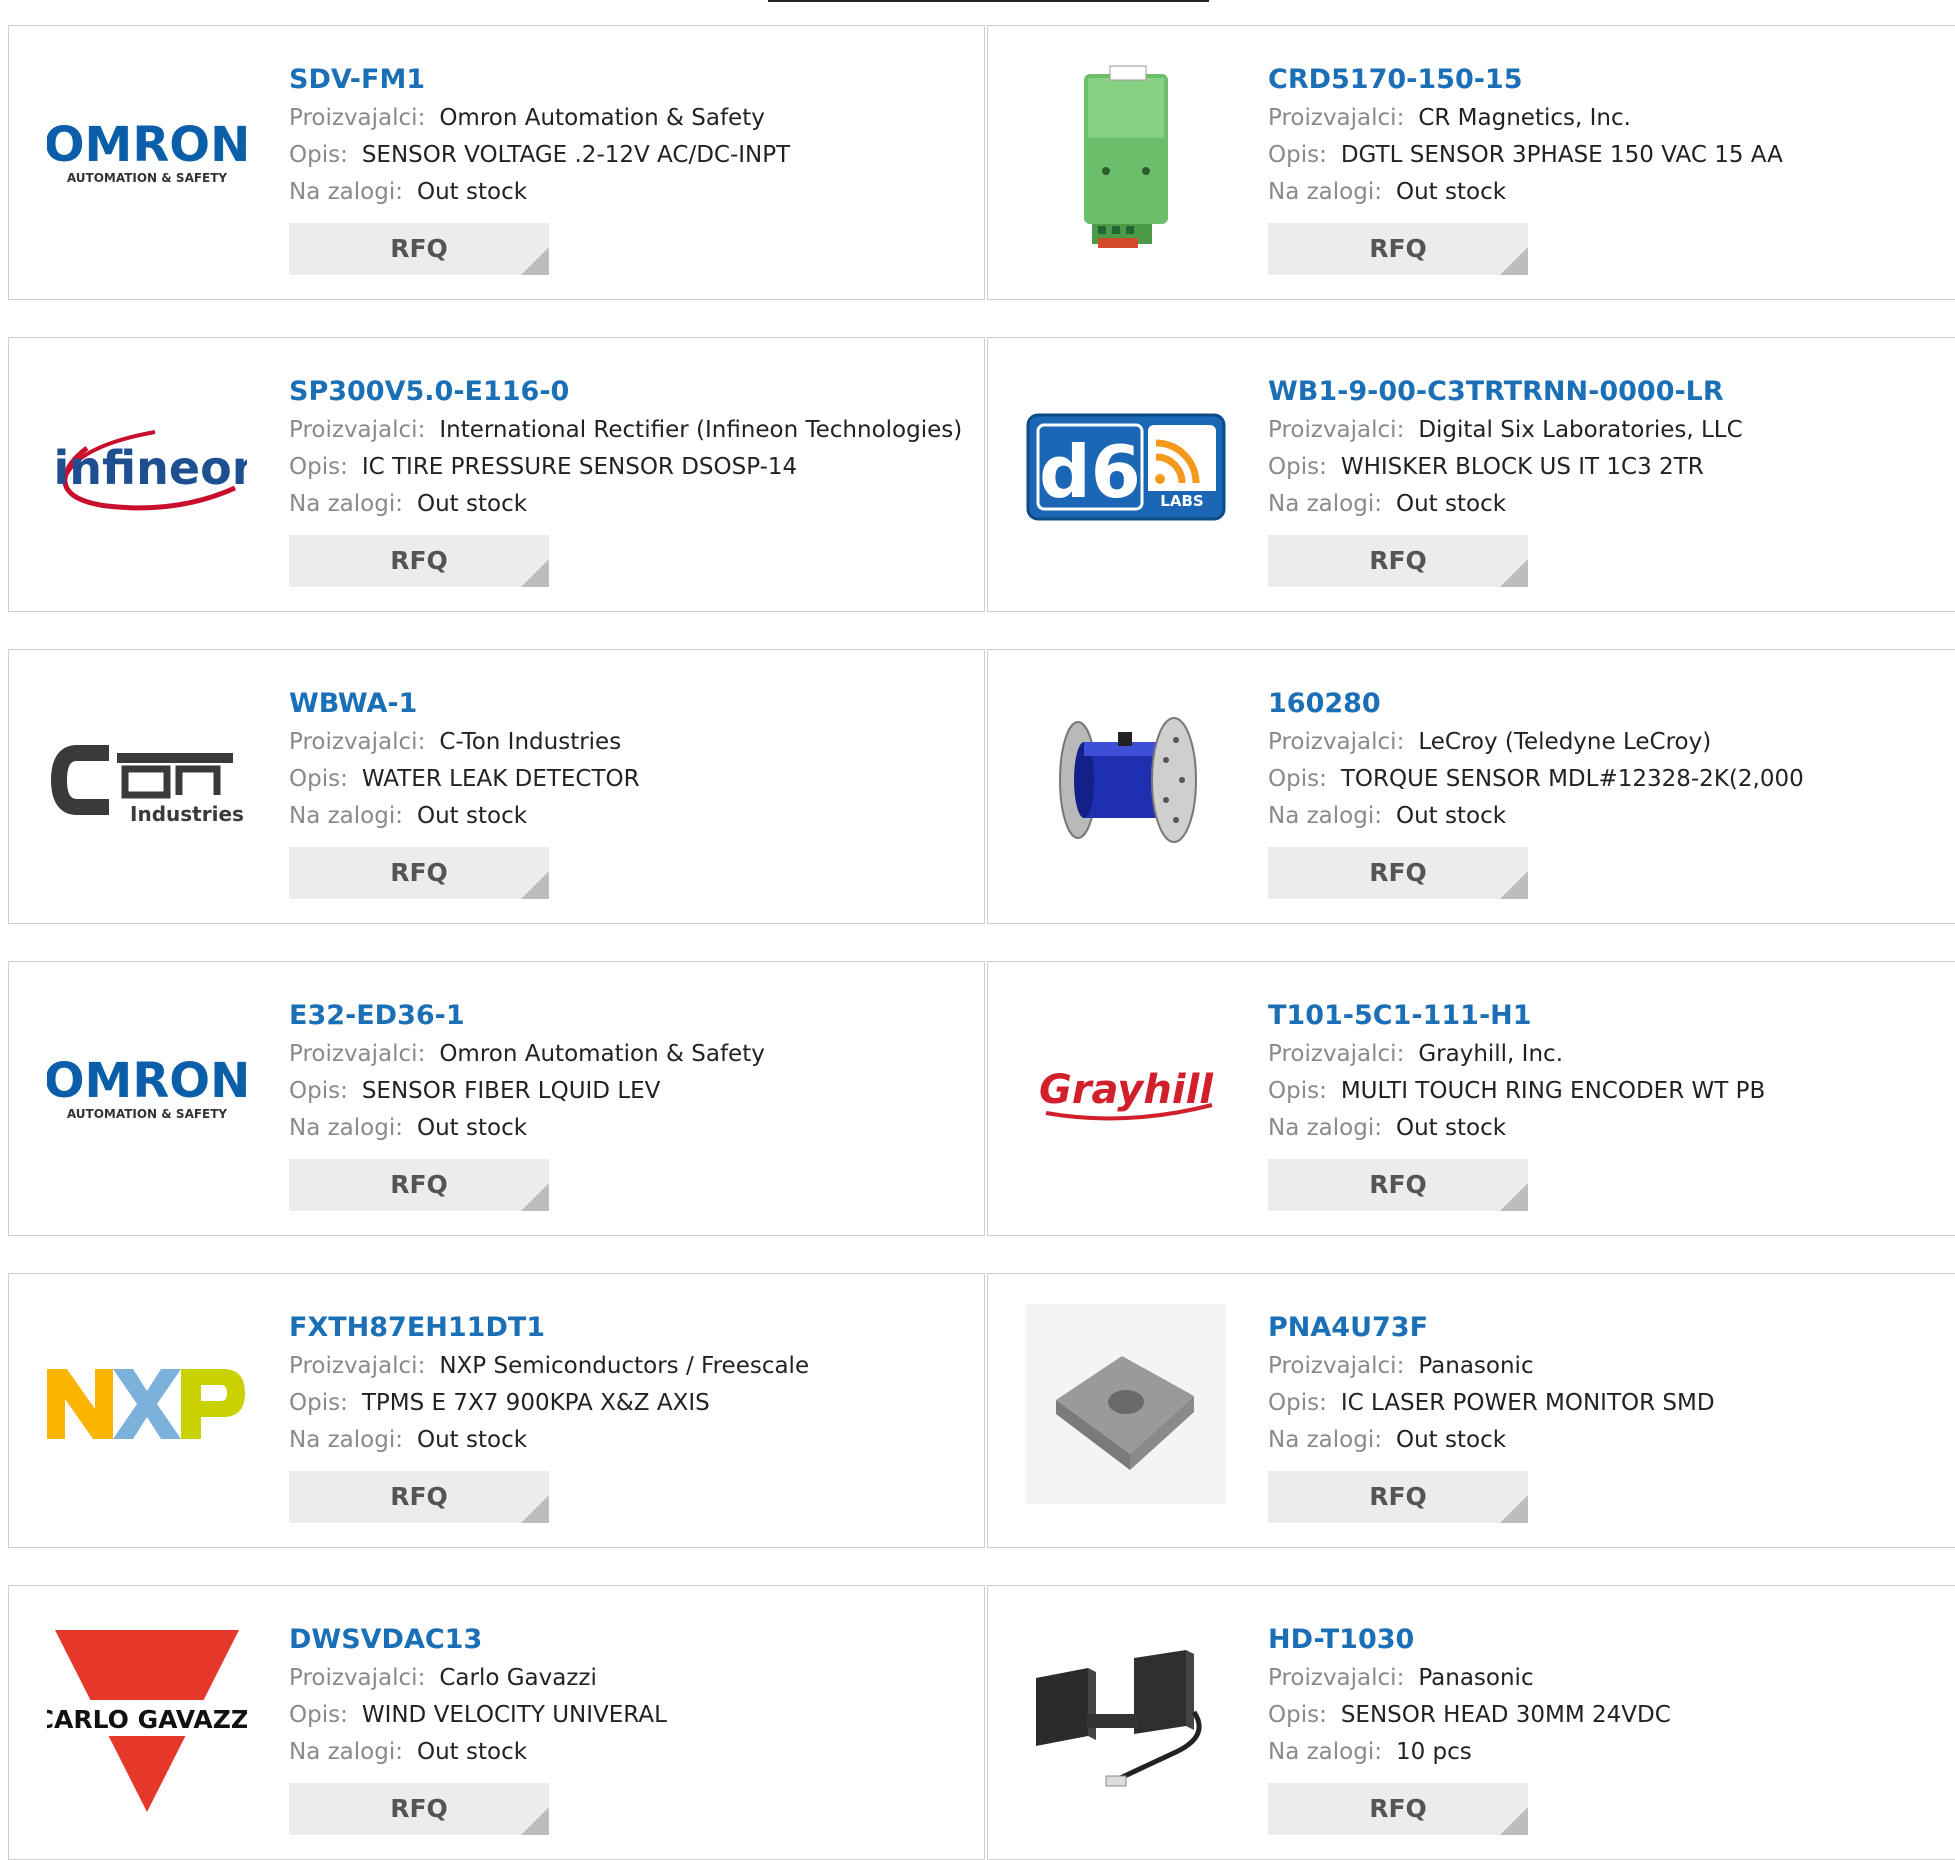  Describe the element at coordinates (540, 155) in the screenshot. I see `description-row: Opis: SENSOR VOLTAGE .2-12V AC/DC-INPT` at that location.